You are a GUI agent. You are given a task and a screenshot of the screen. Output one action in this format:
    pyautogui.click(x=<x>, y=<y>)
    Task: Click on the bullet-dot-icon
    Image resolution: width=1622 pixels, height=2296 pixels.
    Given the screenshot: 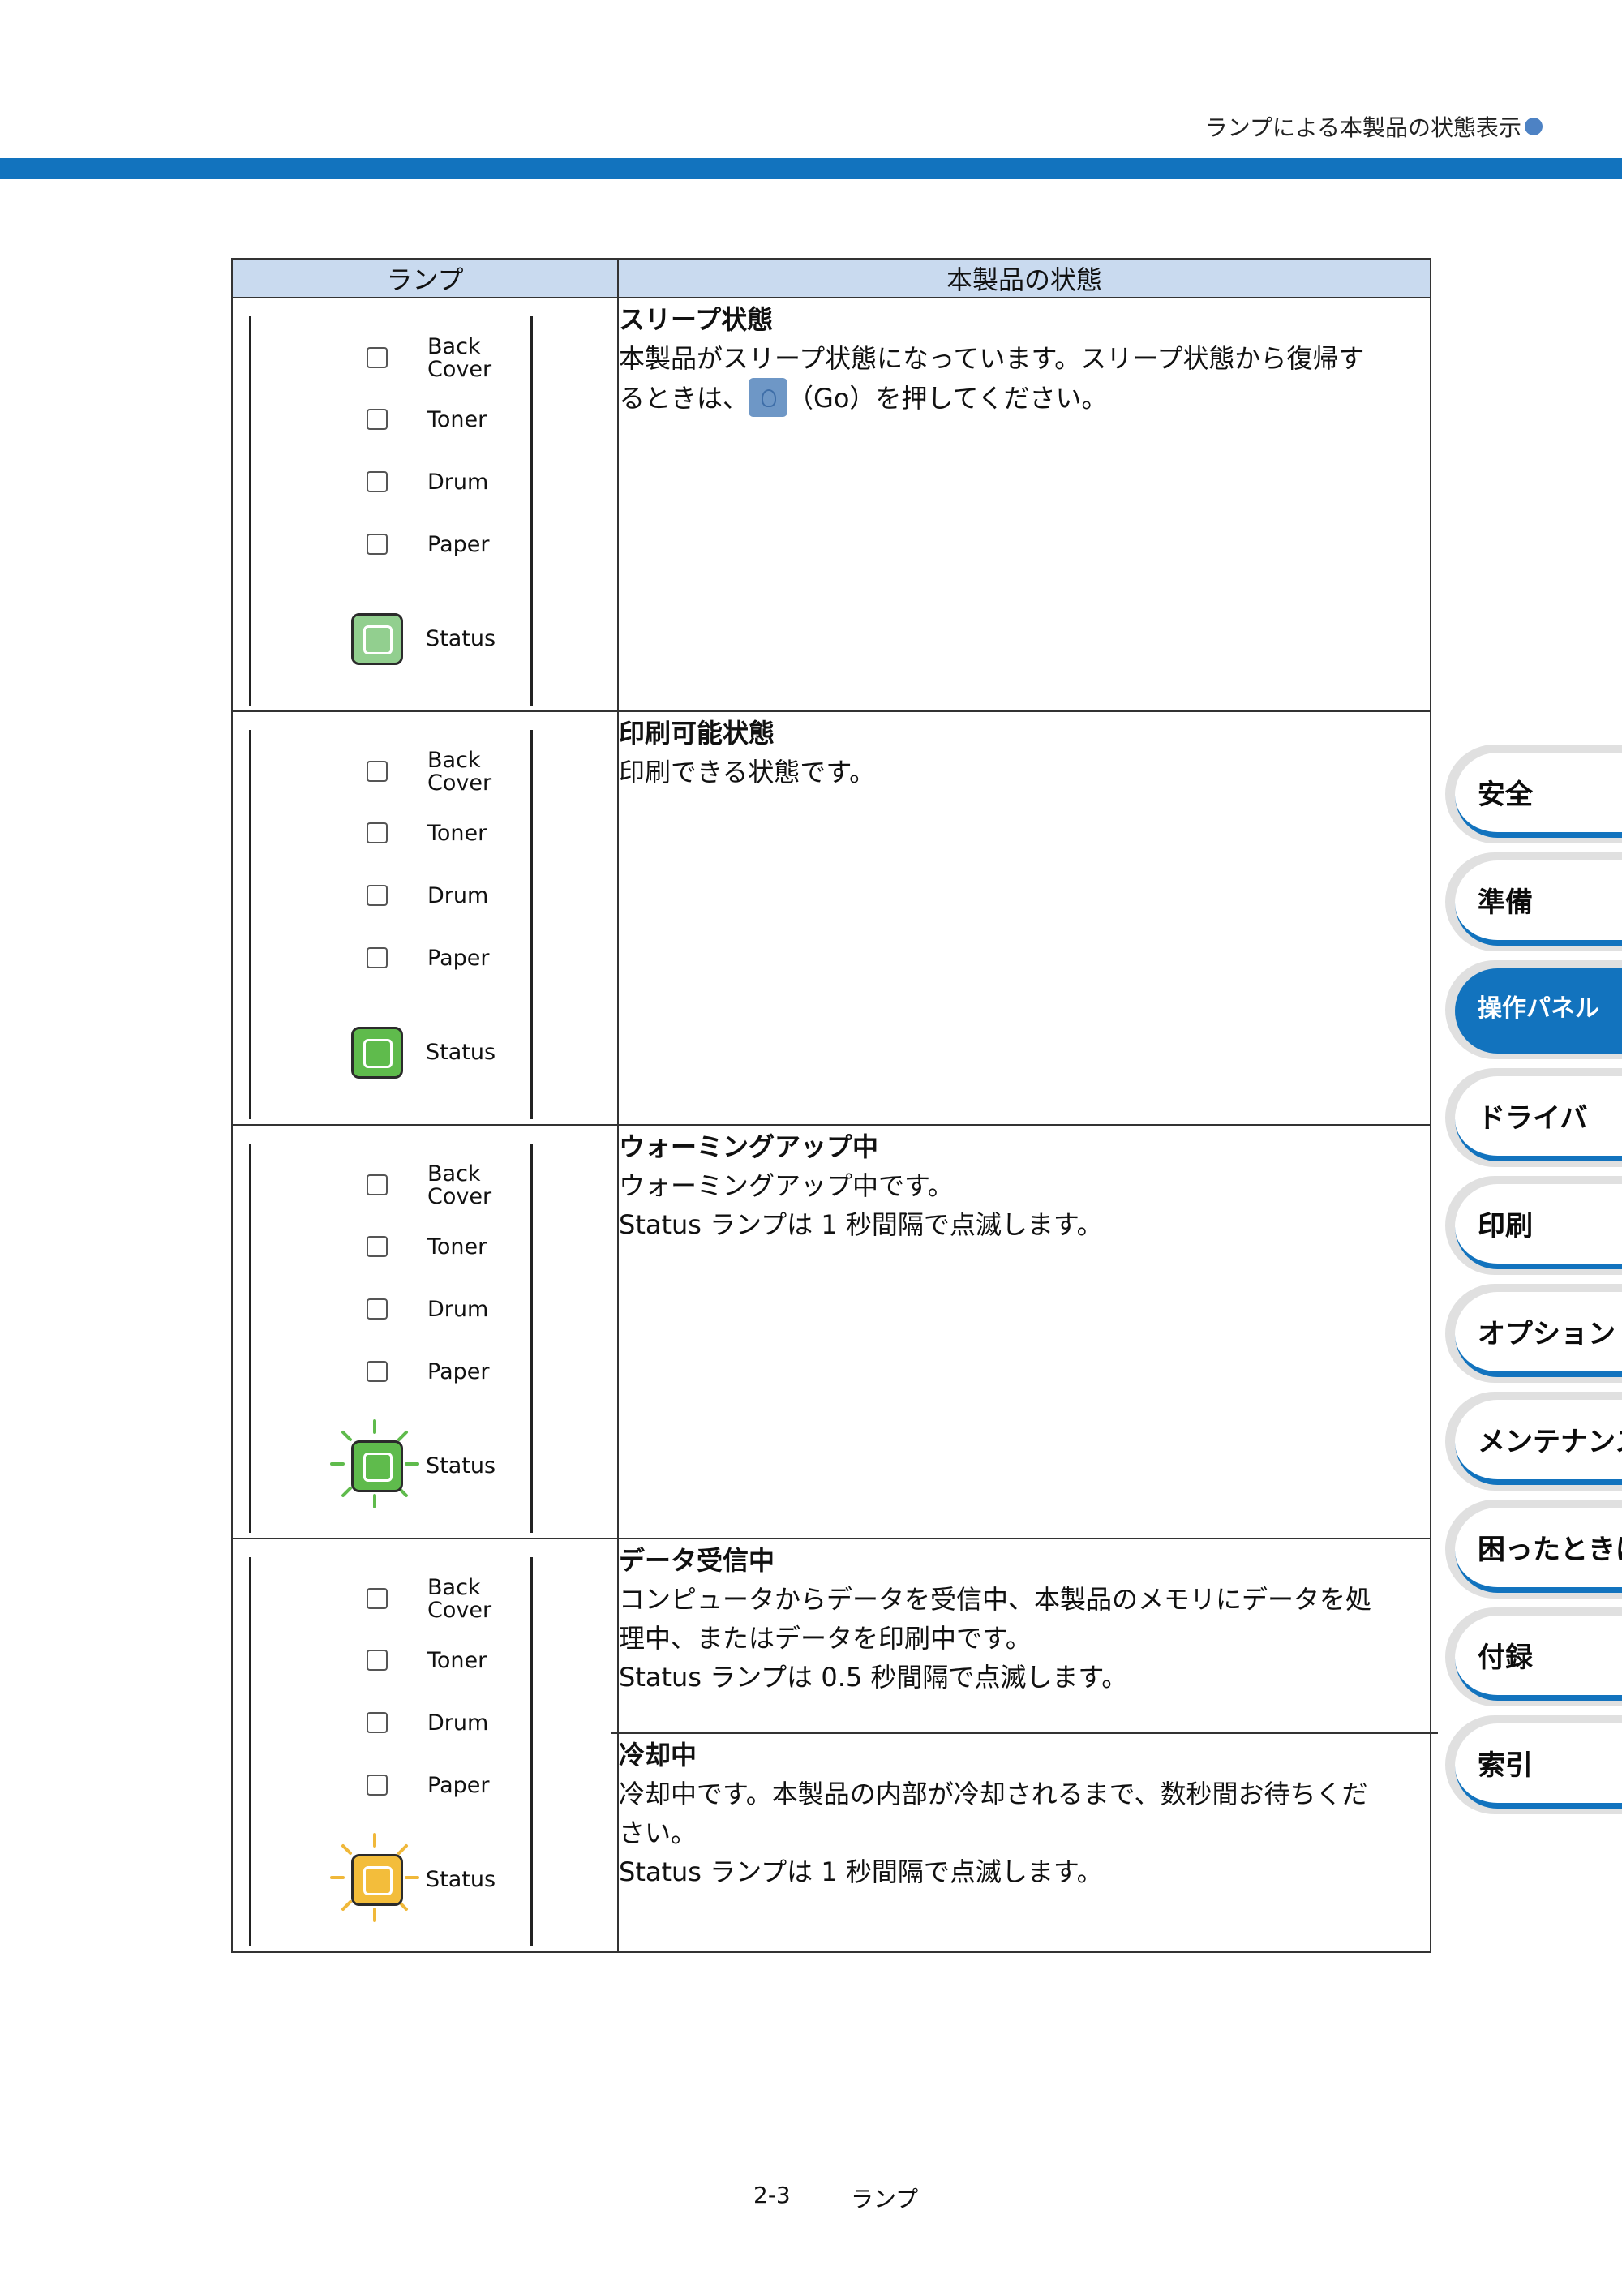 What is the action you would take?
    pyautogui.click(x=1534, y=126)
    